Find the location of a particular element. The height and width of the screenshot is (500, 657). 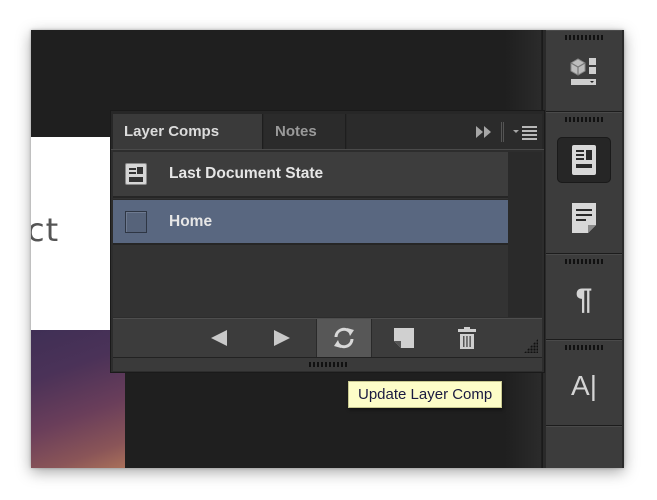

trash-icon is located at coordinates (467, 338).